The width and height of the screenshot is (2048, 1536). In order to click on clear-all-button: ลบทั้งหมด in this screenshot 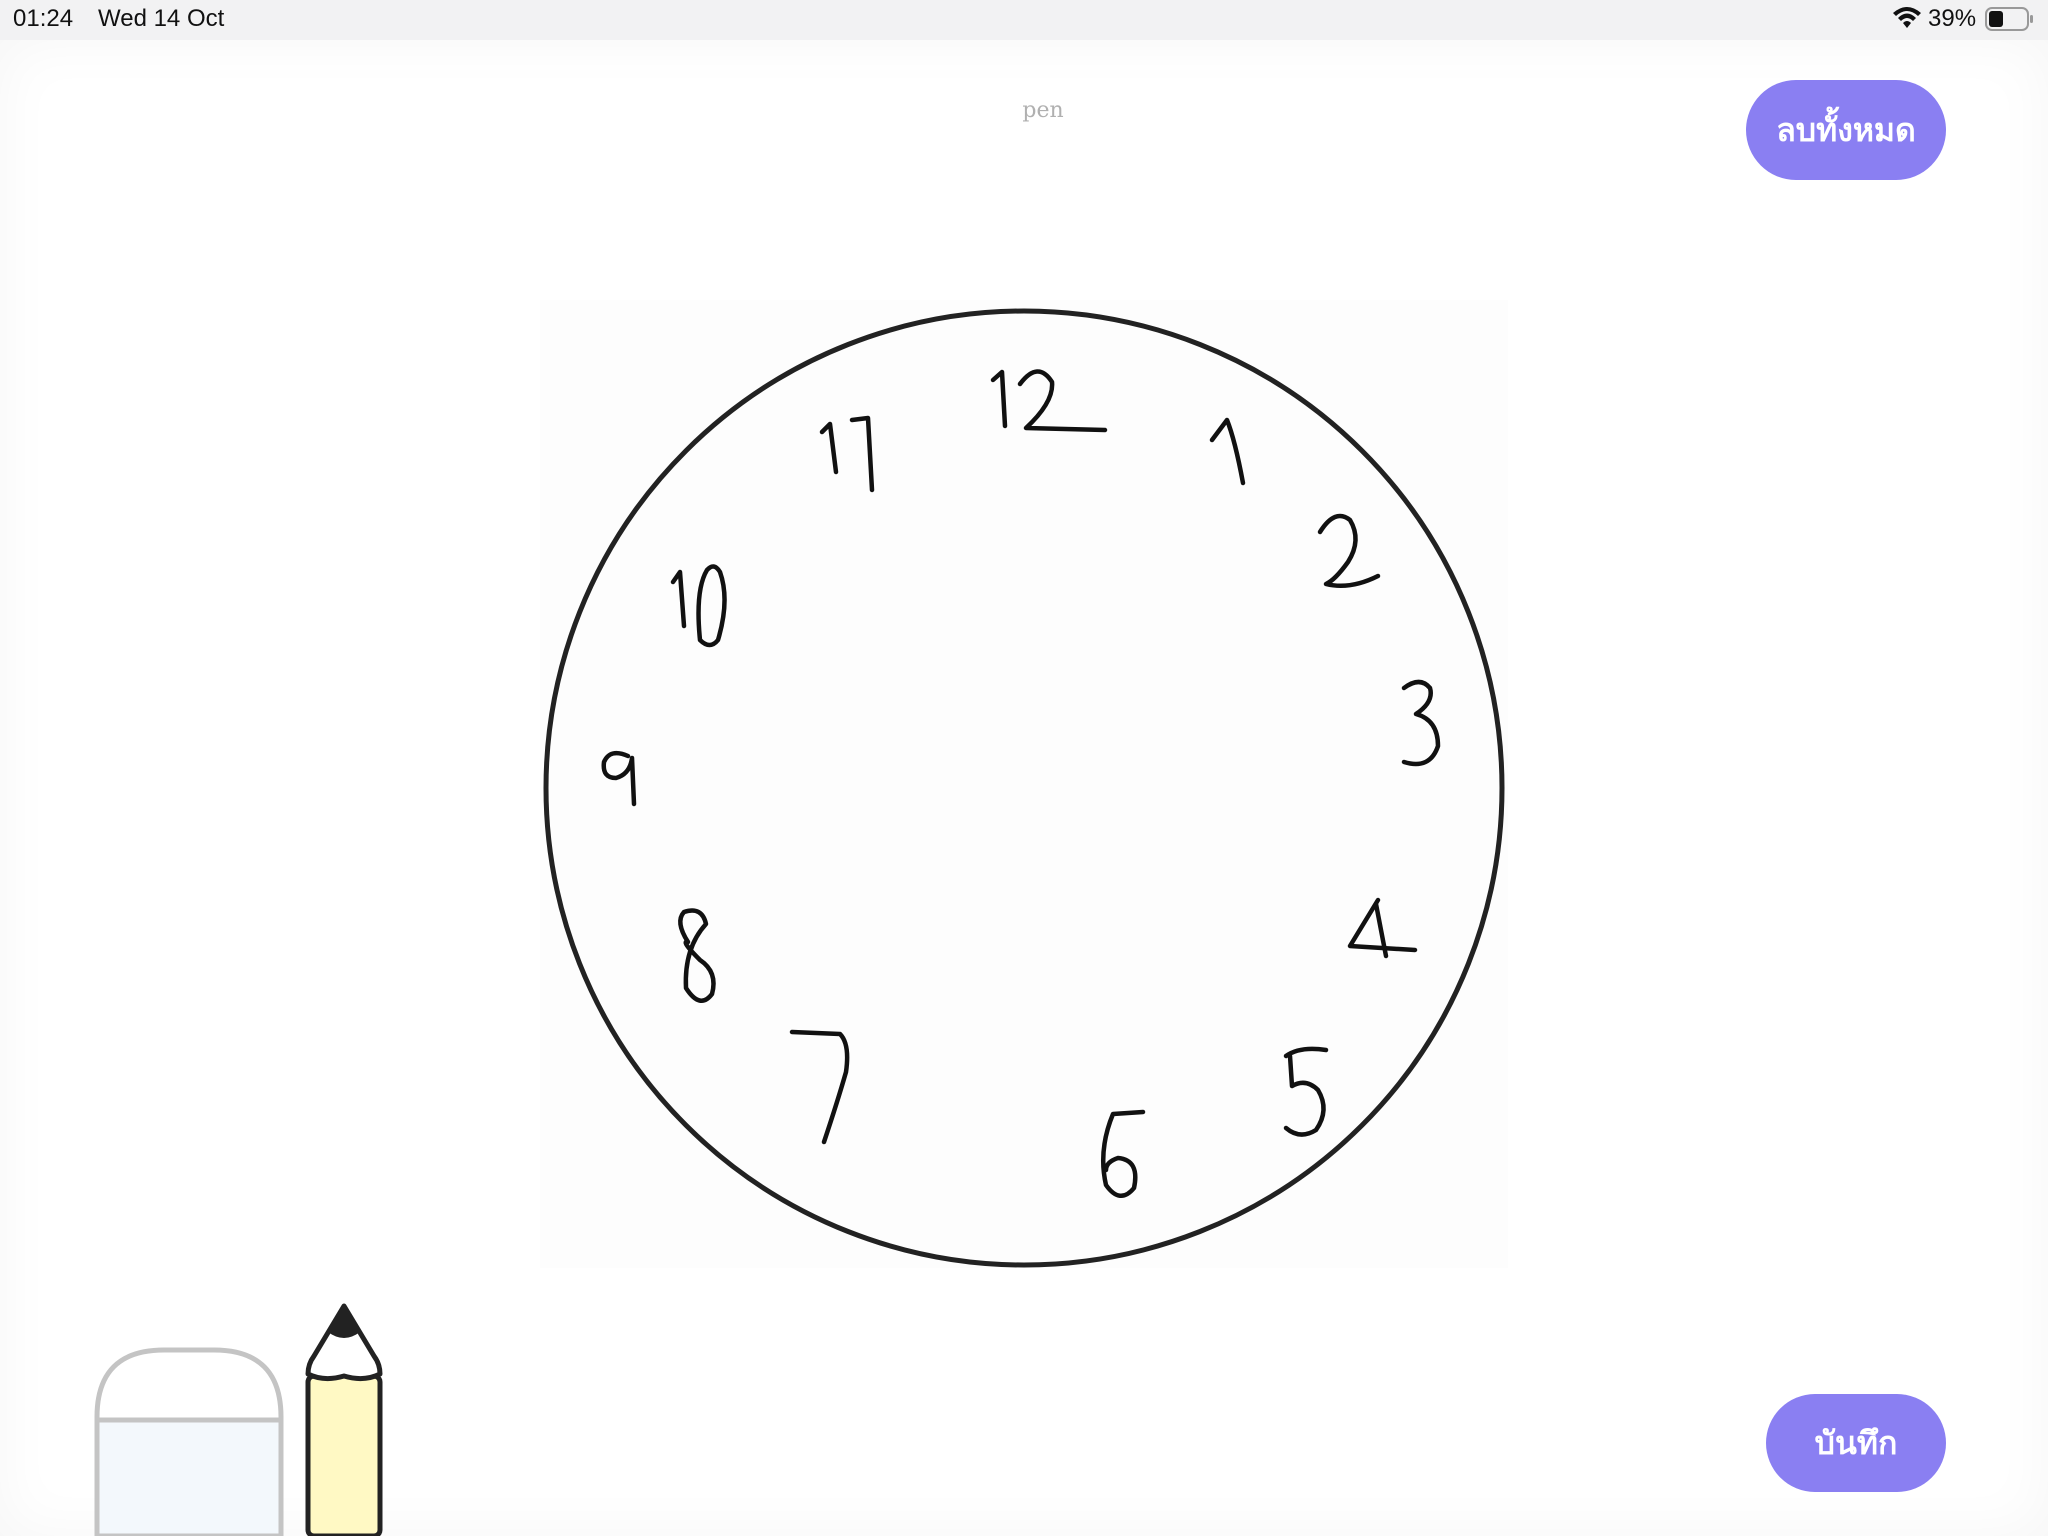, I will do `click(1846, 130)`.